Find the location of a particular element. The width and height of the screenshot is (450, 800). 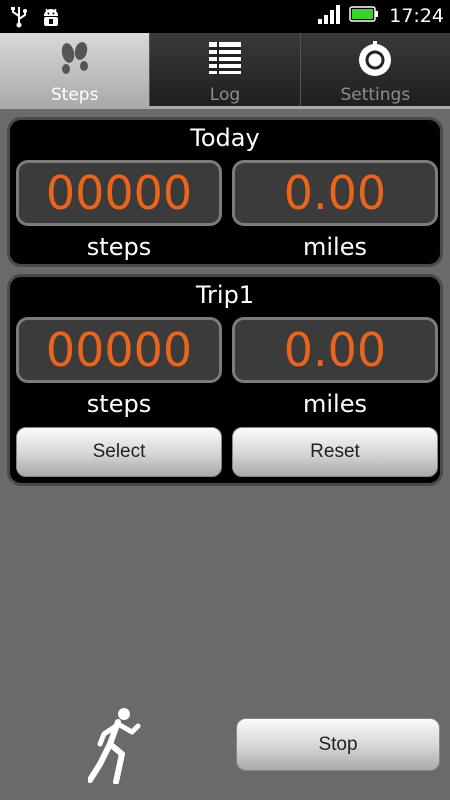

tab-settings-label: Settings is located at coordinates (375, 95).